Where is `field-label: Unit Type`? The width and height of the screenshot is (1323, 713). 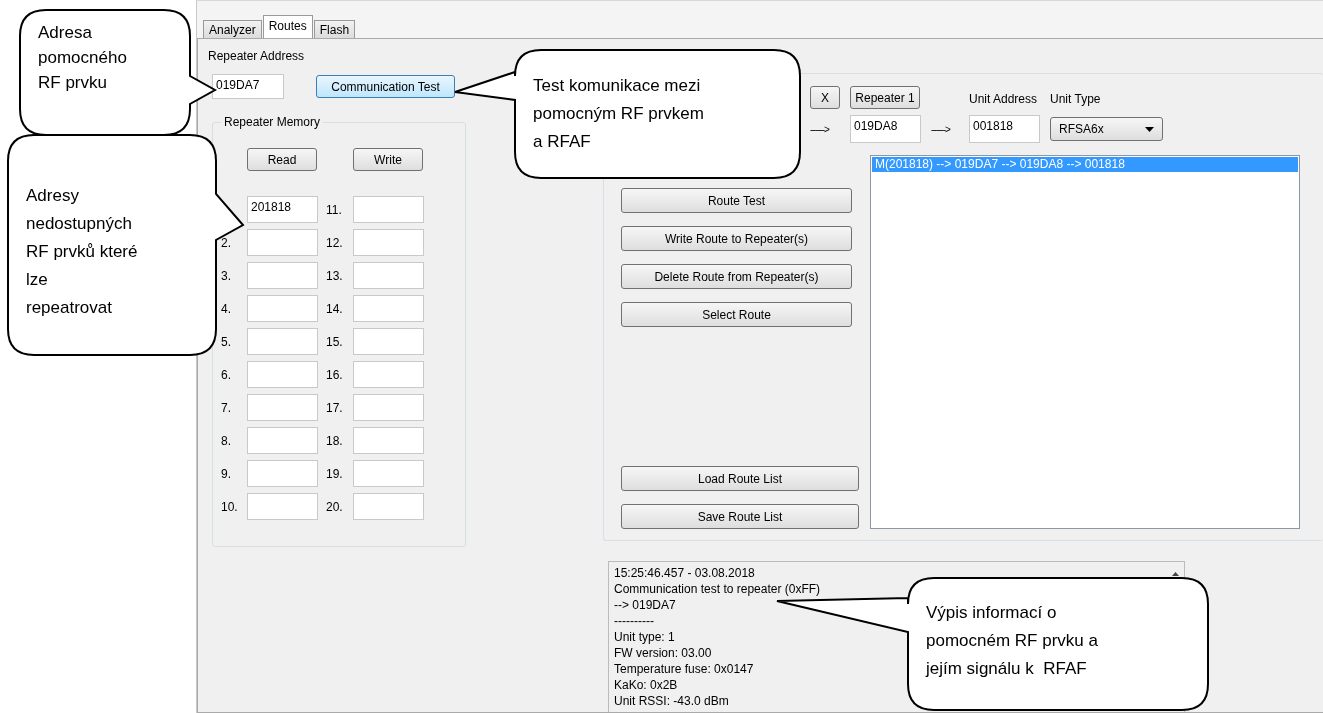 field-label: Unit Type is located at coordinates (1076, 100).